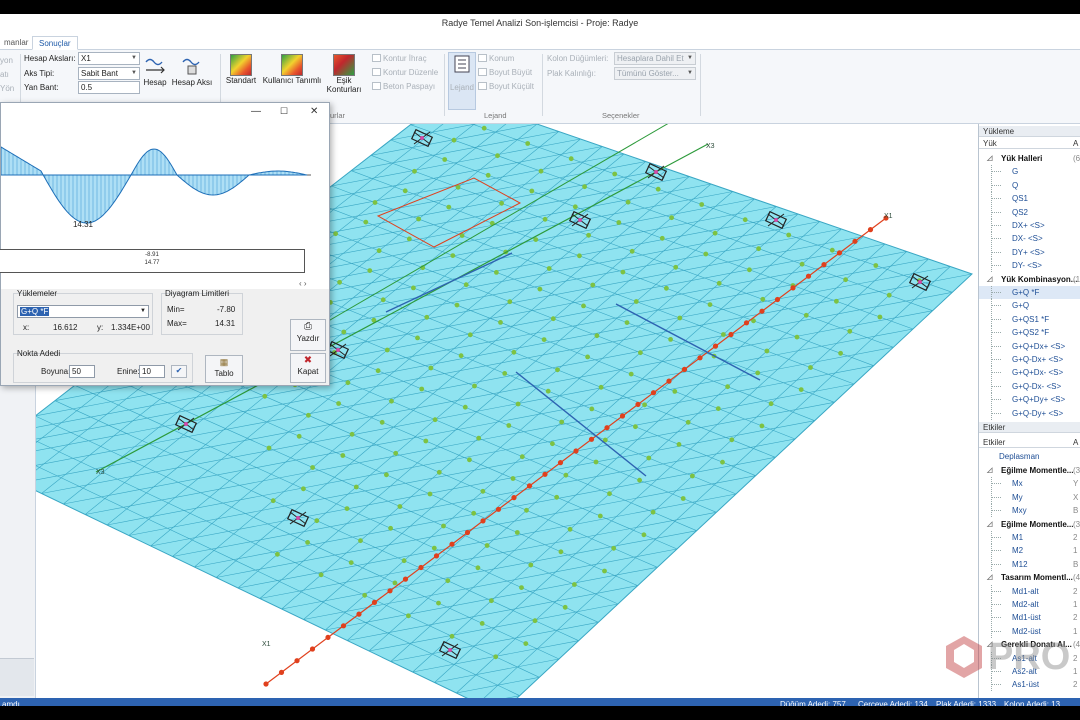 The image size is (1080, 720). Describe the element at coordinates (83, 311) in the screenshot. I see `yukleme-select: G+Q *F ▼` at that location.